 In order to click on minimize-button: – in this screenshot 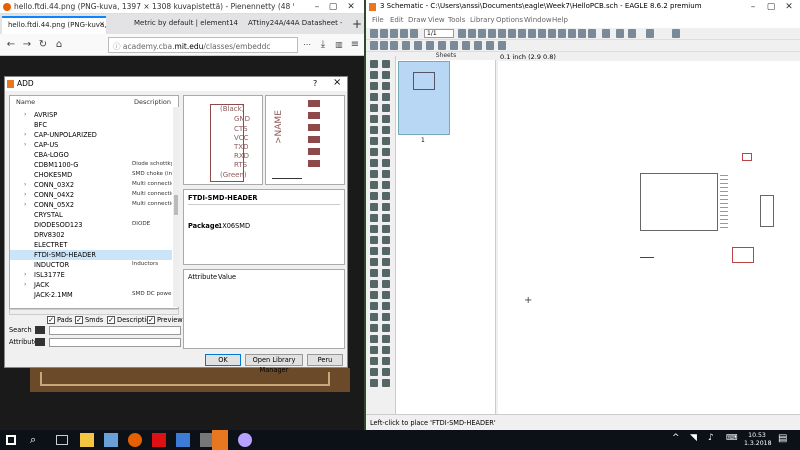, I will do `click(317, 7)`.